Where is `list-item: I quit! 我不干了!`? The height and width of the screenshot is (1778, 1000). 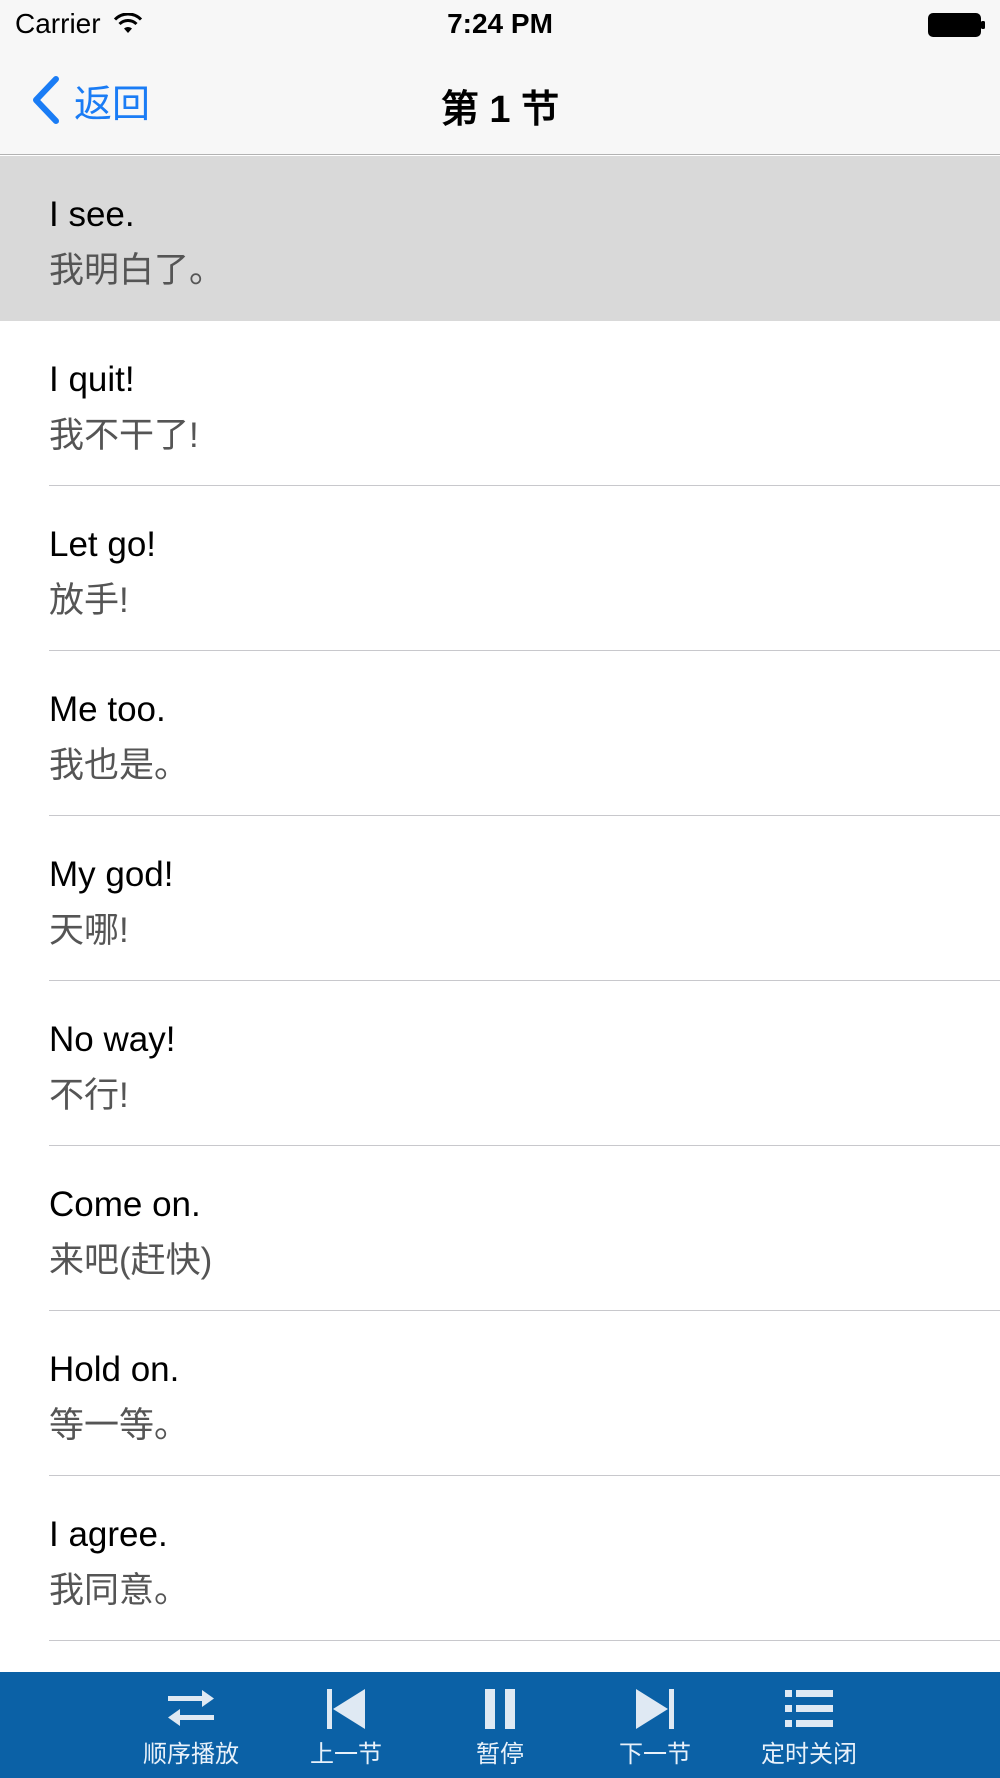
list-item: I quit! 我不干了! is located at coordinates (500, 403).